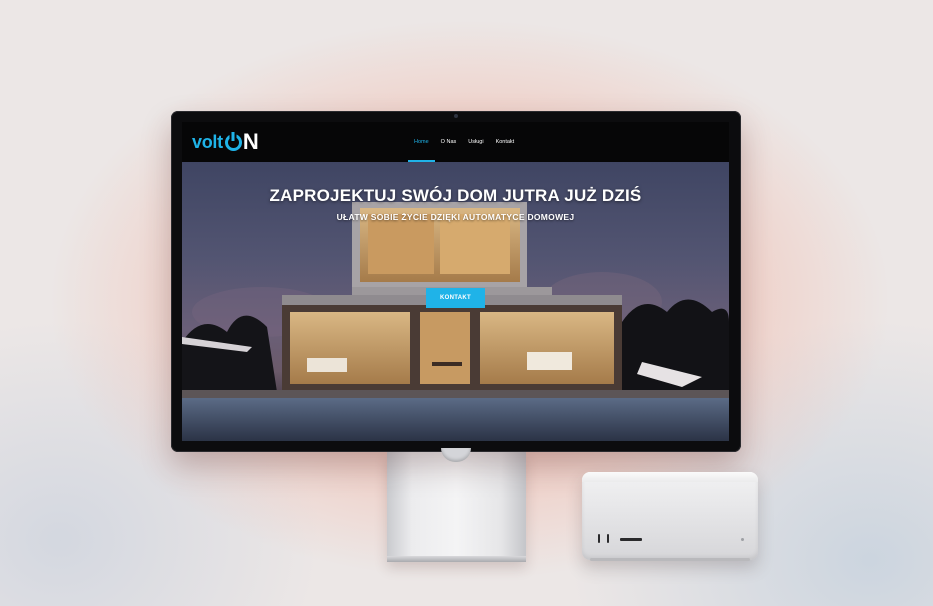 The height and width of the screenshot is (606, 933). What do you see at coordinates (456, 116) in the screenshot?
I see `camera-icon` at bounding box center [456, 116].